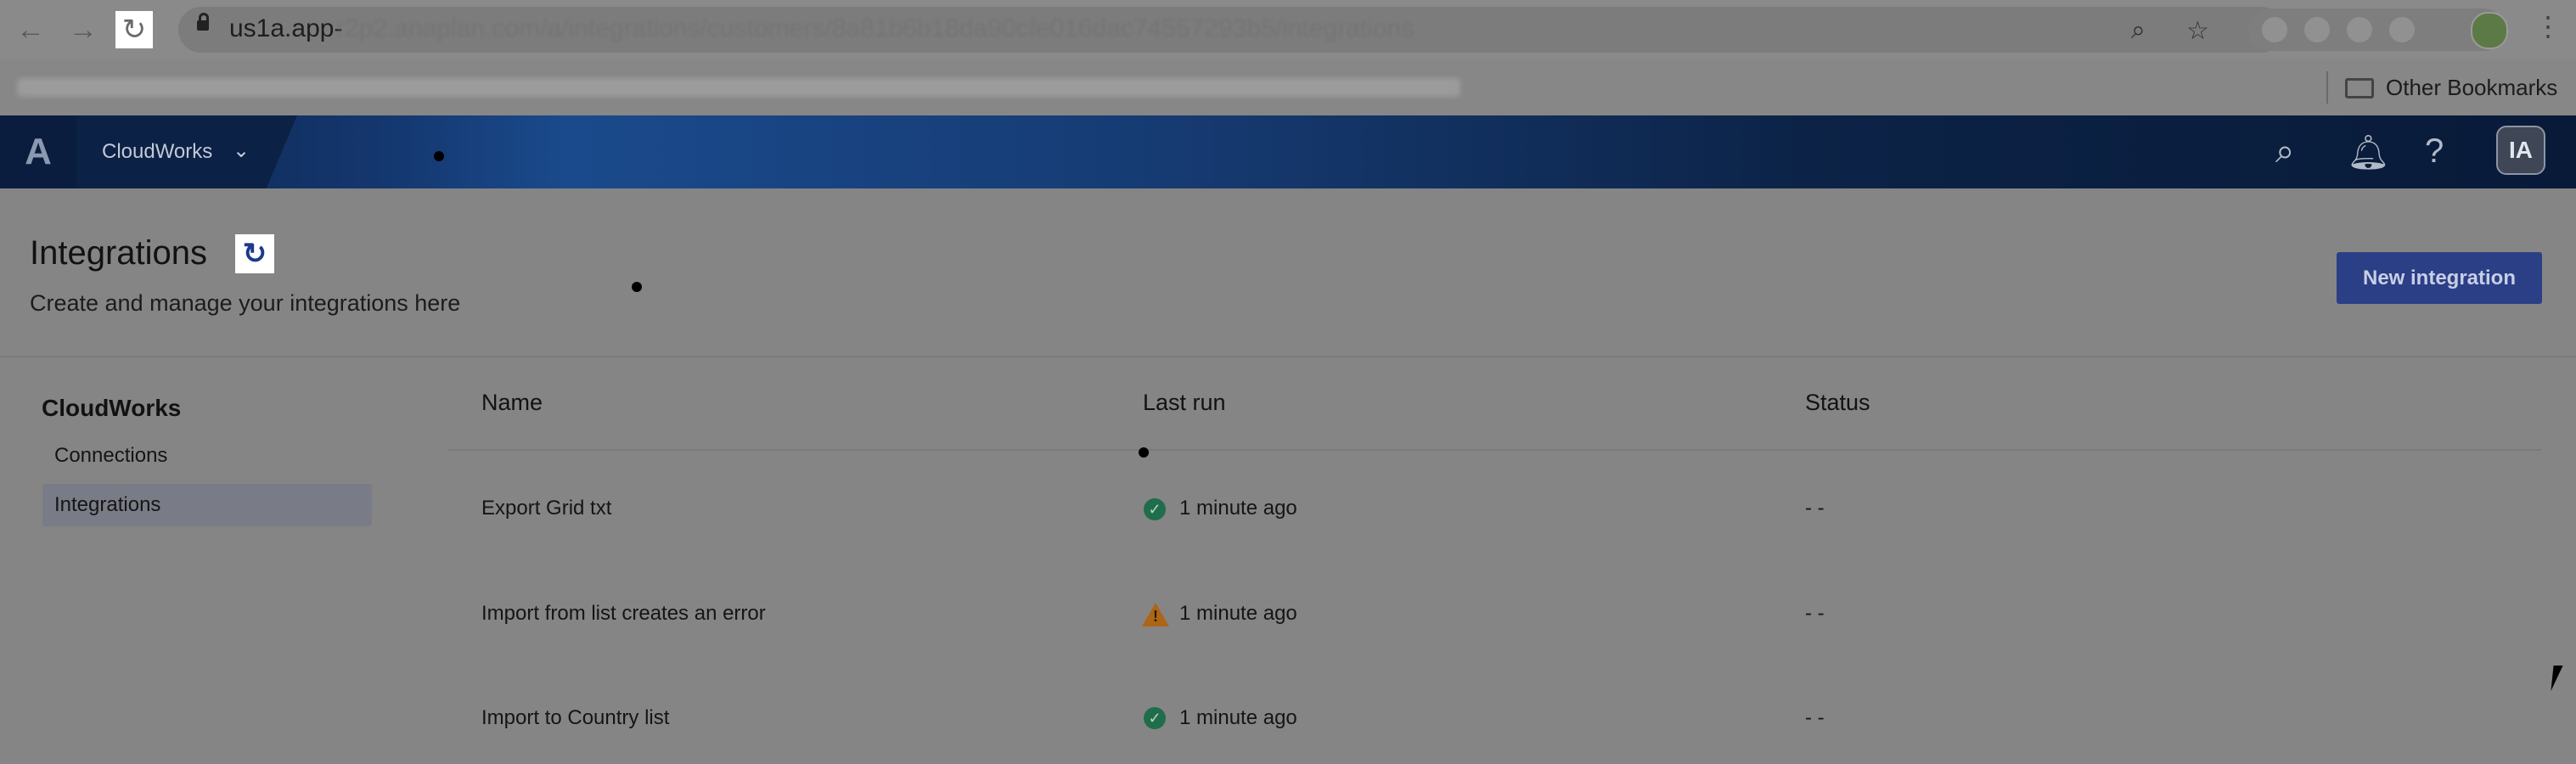 The height and width of the screenshot is (764, 2576). Describe the element at coordinates (207, 456) in the screenshot. I see `sidebar-item-connections: Connections` at that location.